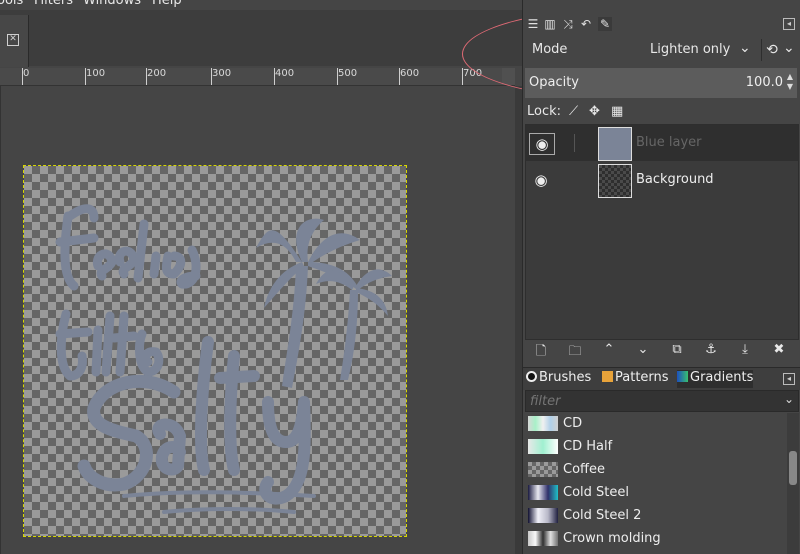 This screenshot has width=800, height=554. Describe the element at coordinates (677, 349) in the screenshot. I see `duplicate-icon: ⧉` at that location.